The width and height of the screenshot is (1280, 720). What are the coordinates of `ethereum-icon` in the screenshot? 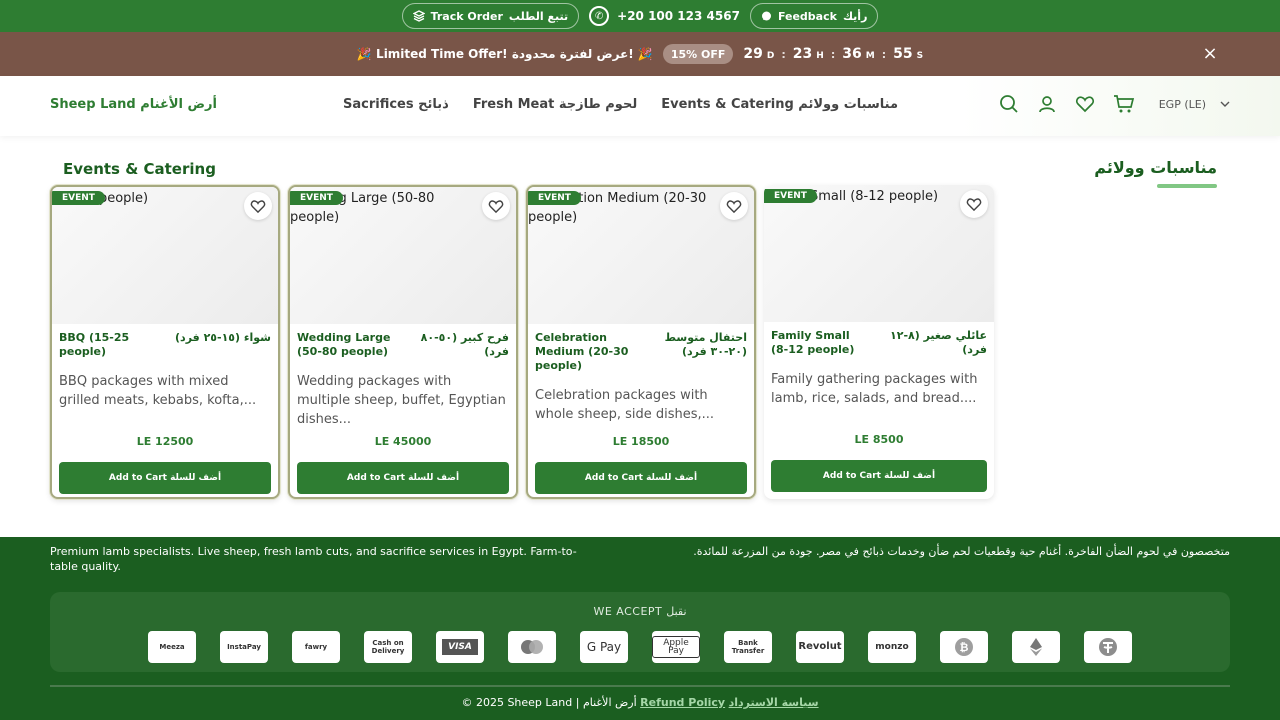 It's located at (1036, 647).